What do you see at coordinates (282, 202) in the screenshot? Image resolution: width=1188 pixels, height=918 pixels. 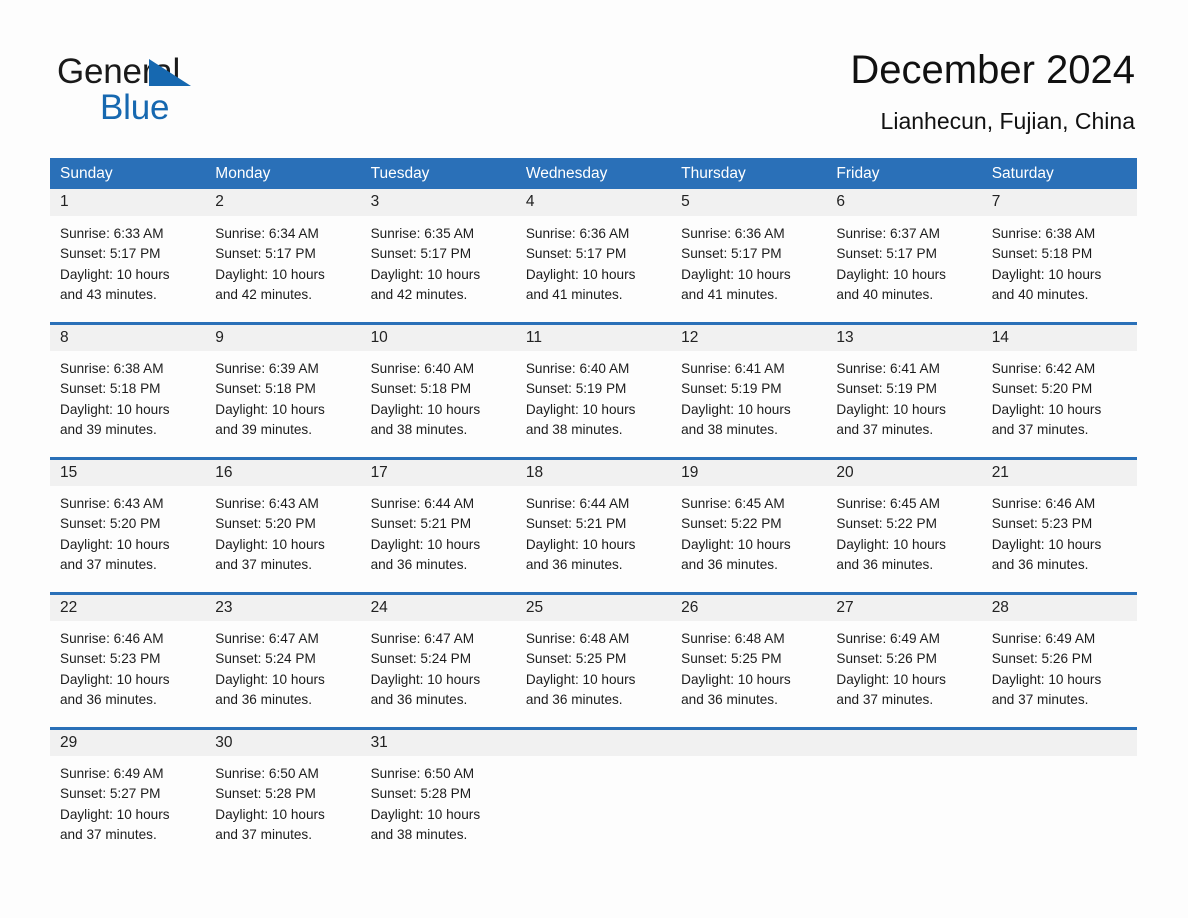 I see `day-number: 2` at bounding box center [282, 202].